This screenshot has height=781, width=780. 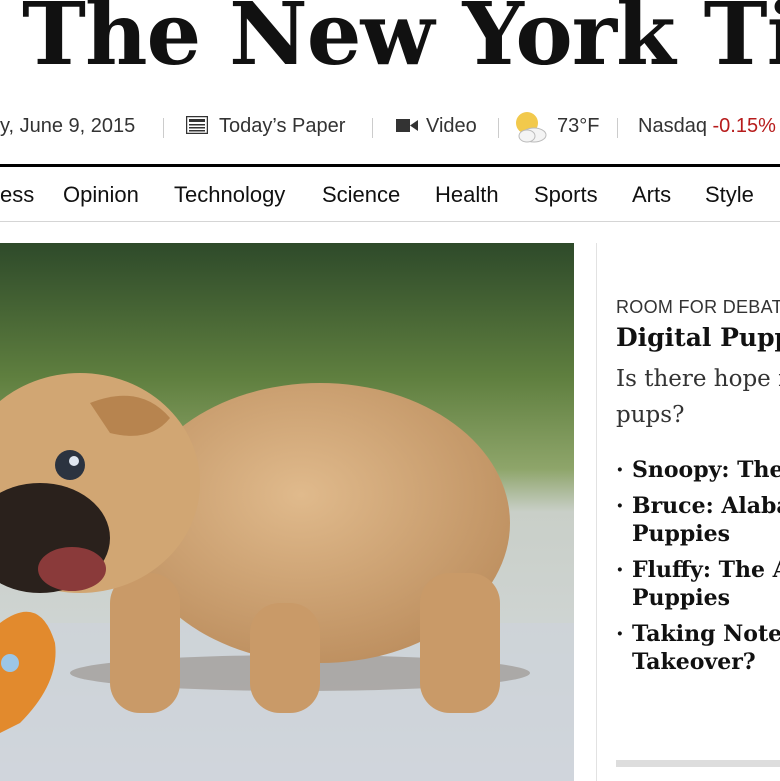 What do you see at coordinates (401, 39) in the screenshot?
I see `masthead-logo: The New York Times` at bounding box center [401, 39].